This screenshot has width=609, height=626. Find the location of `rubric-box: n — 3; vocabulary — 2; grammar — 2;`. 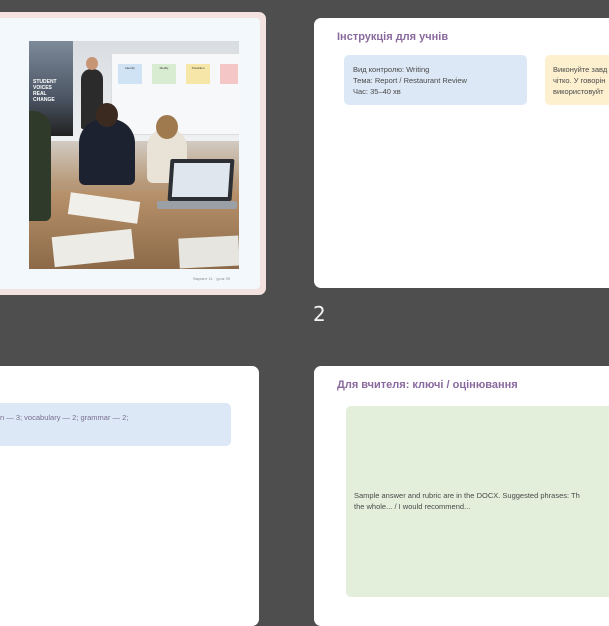

rubric-box: n — 3; vocabulary — 2; grammar — 2; is located at coordinates (115, 424).